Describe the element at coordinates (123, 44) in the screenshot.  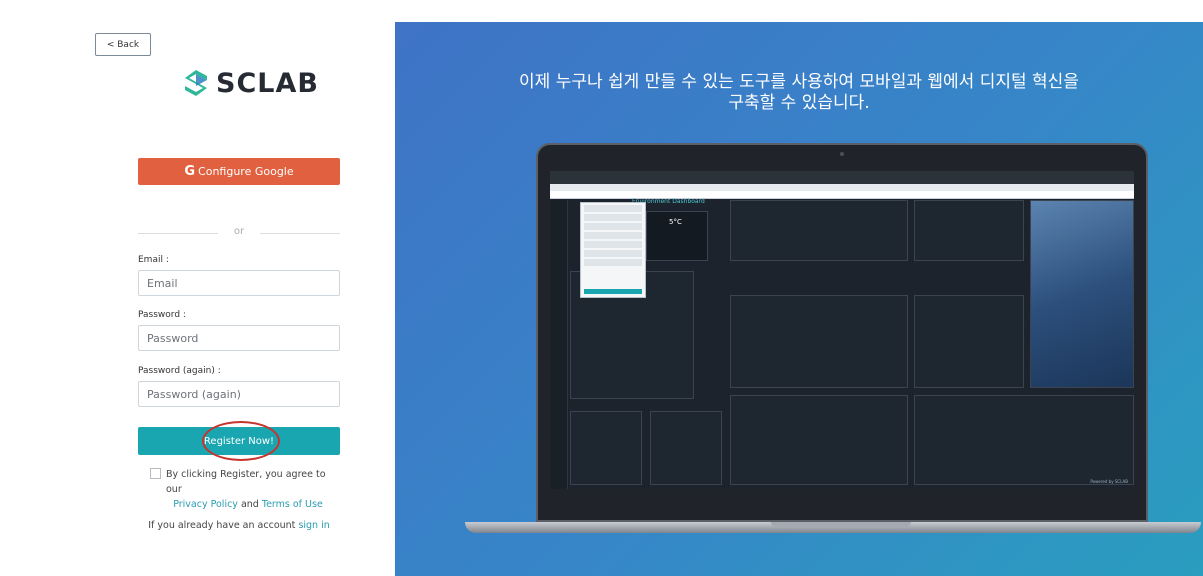
I see `back-button: < Back` at that location.